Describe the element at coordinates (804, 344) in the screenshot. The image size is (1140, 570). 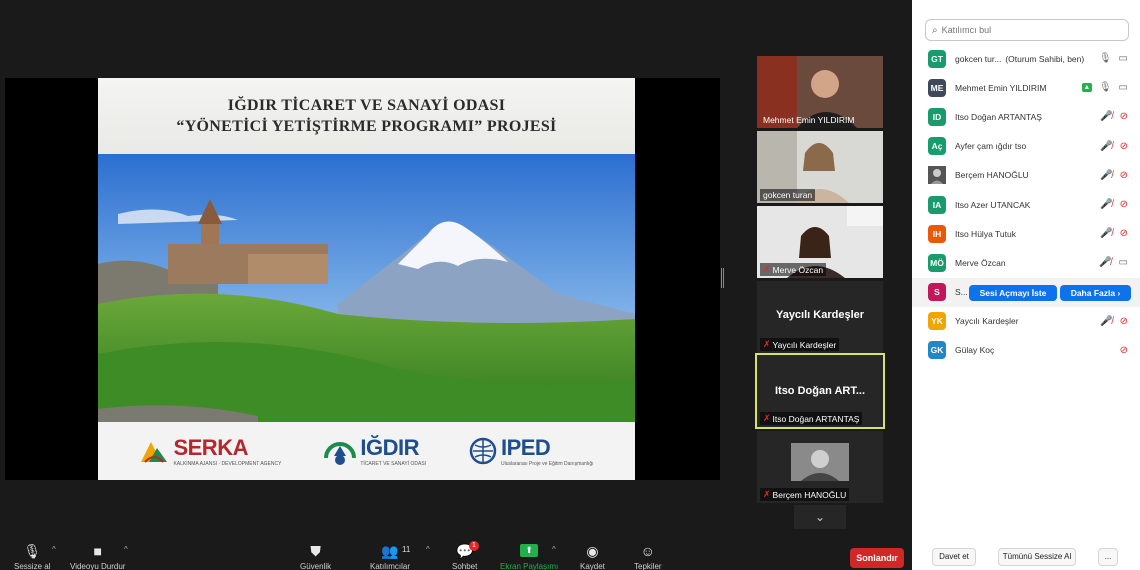
I see `tile-name: Yaycılı Kardeşler` at that location.